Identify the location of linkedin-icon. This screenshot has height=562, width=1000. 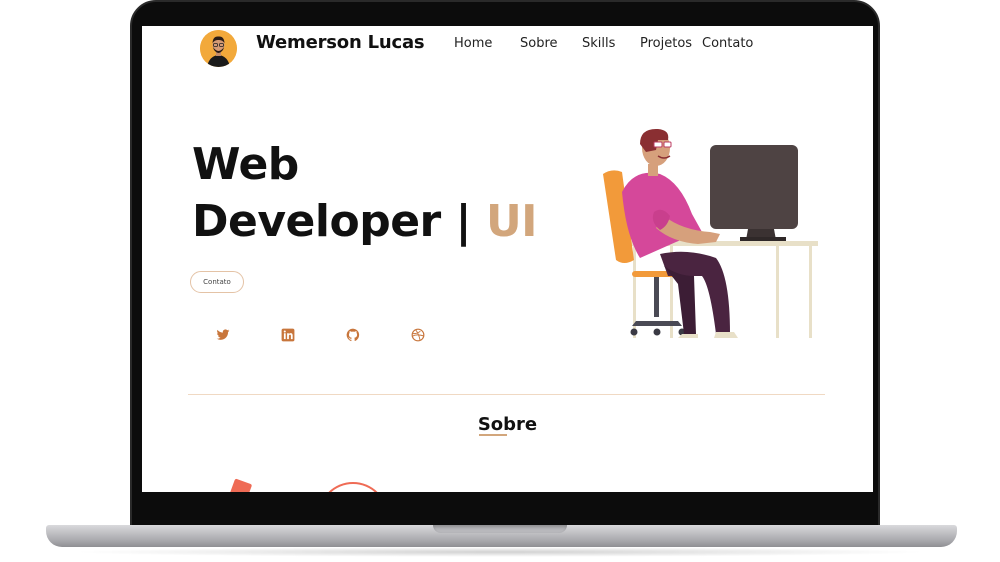
(288, 335).